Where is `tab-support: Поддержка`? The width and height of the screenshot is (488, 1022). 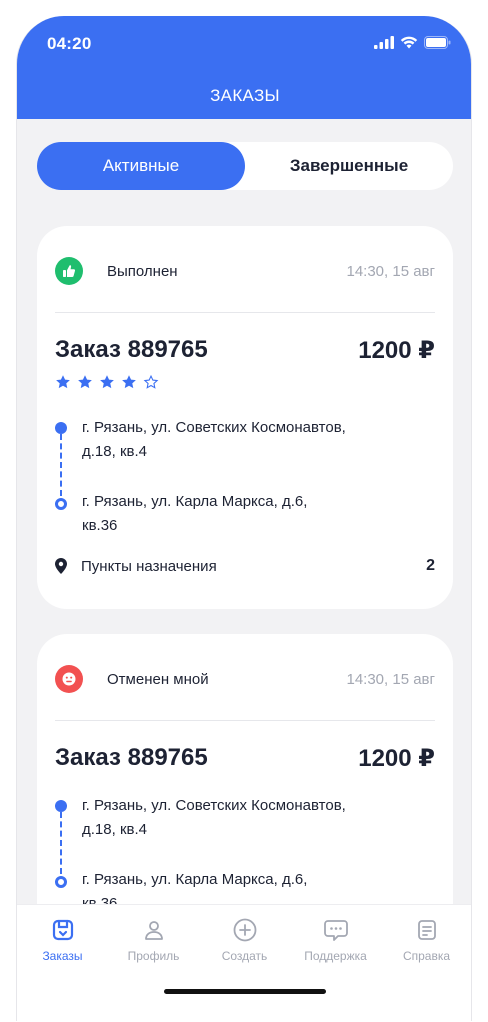 tab-support: Поддержка is located at coordinates (335, 939).